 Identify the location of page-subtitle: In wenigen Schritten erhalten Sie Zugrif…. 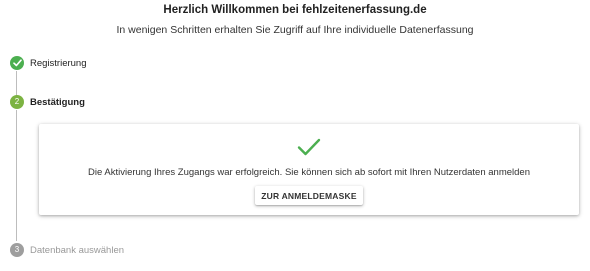
(295, 30).